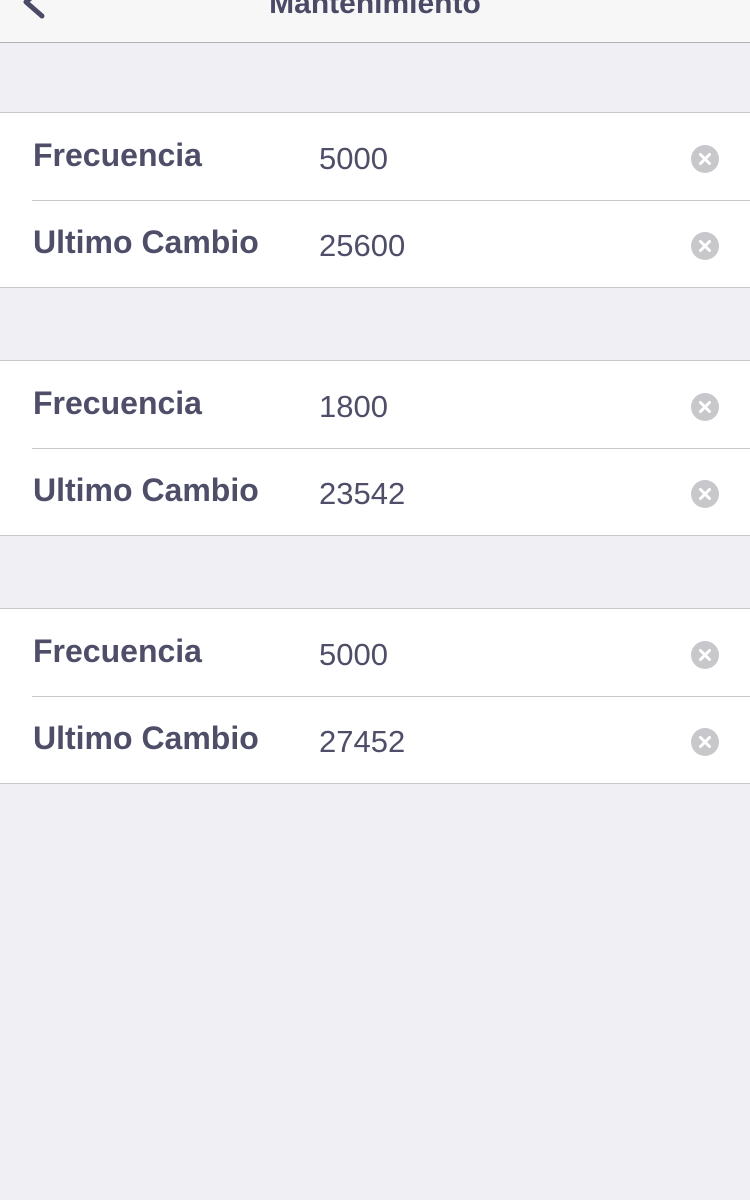  I want to click on maintenance-group-3: Frecuencia 5000 Ultimo Cambio 27452, so click(375, 696).